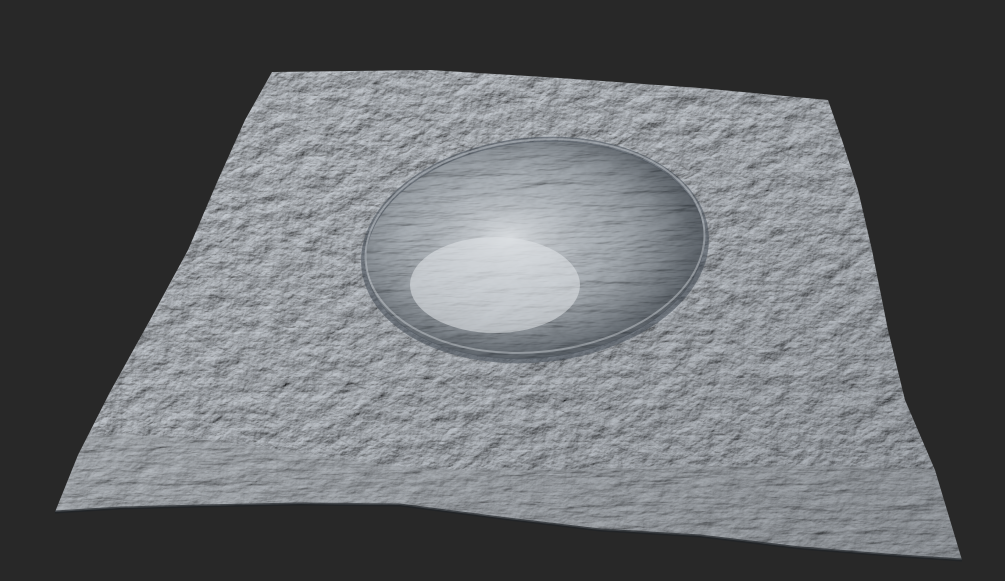  I want to click on crater-floor, so click(495, 285).